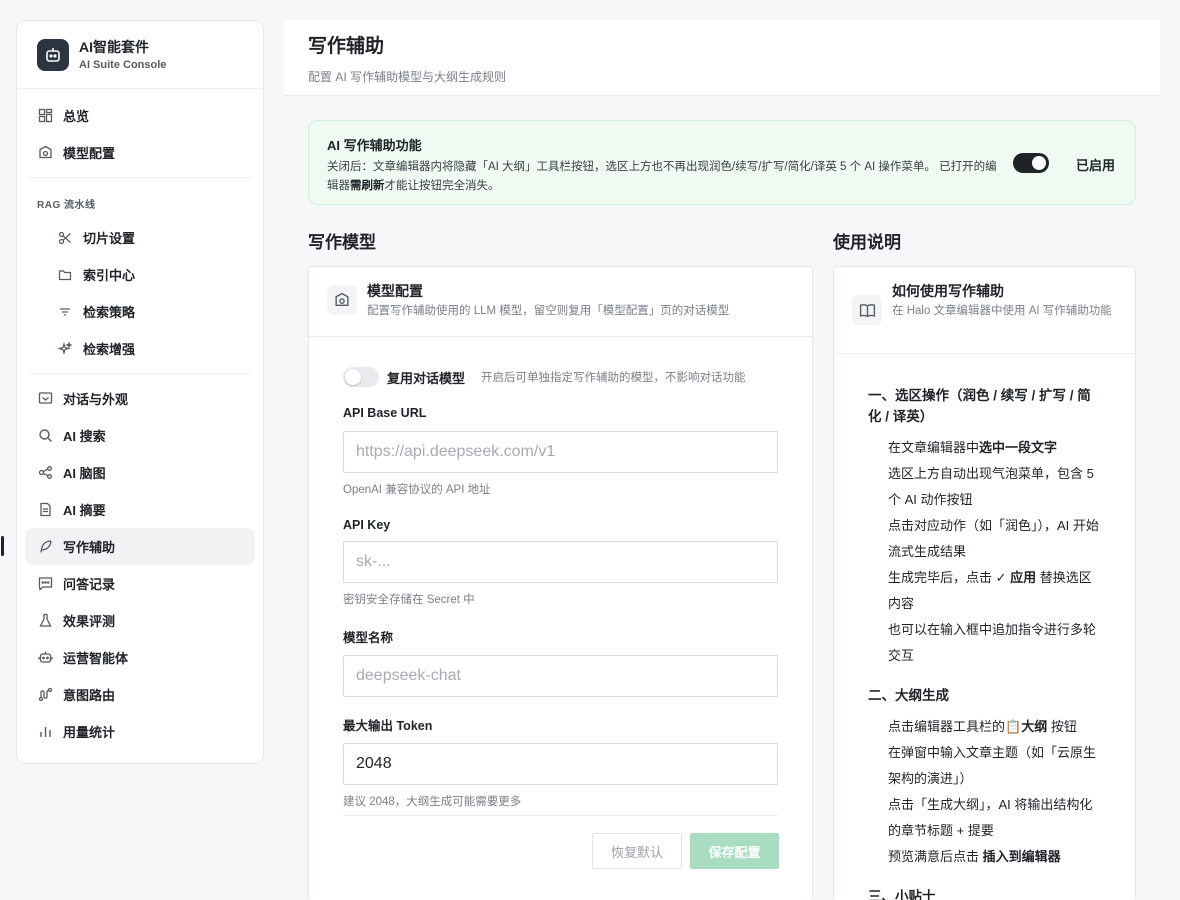 This screenshot has height=900, width=1180. Describe the element at coordinates (560, 676) in the screenshot. I see `model-name-input` at that location.